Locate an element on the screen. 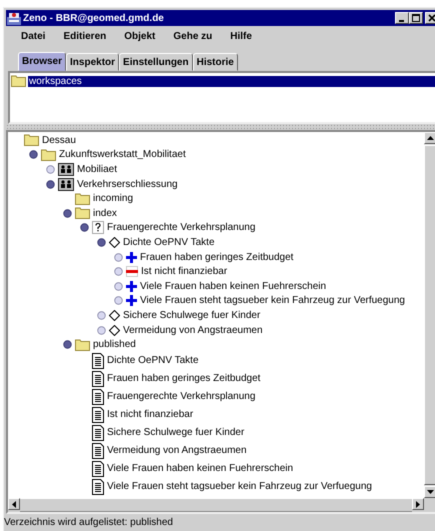 Image resolution: width=435 pixels, height=531 pixels. tree-item: Verkehrserschliessung is located at coordinates (127, 184).